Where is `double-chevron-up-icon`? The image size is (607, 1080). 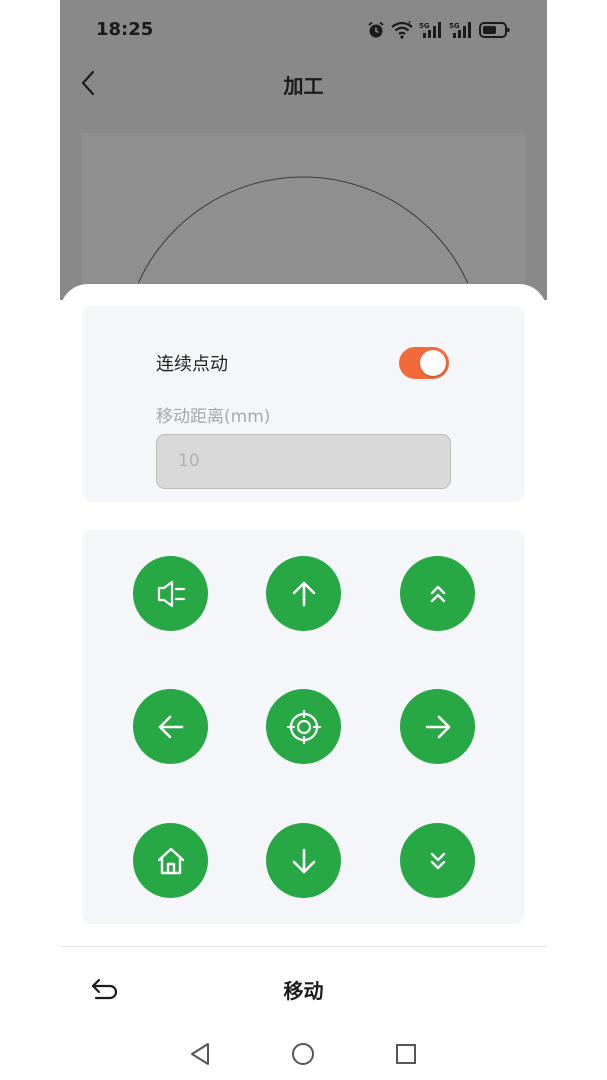 double-chevron-up-icon is located at coordinates (437, 593).